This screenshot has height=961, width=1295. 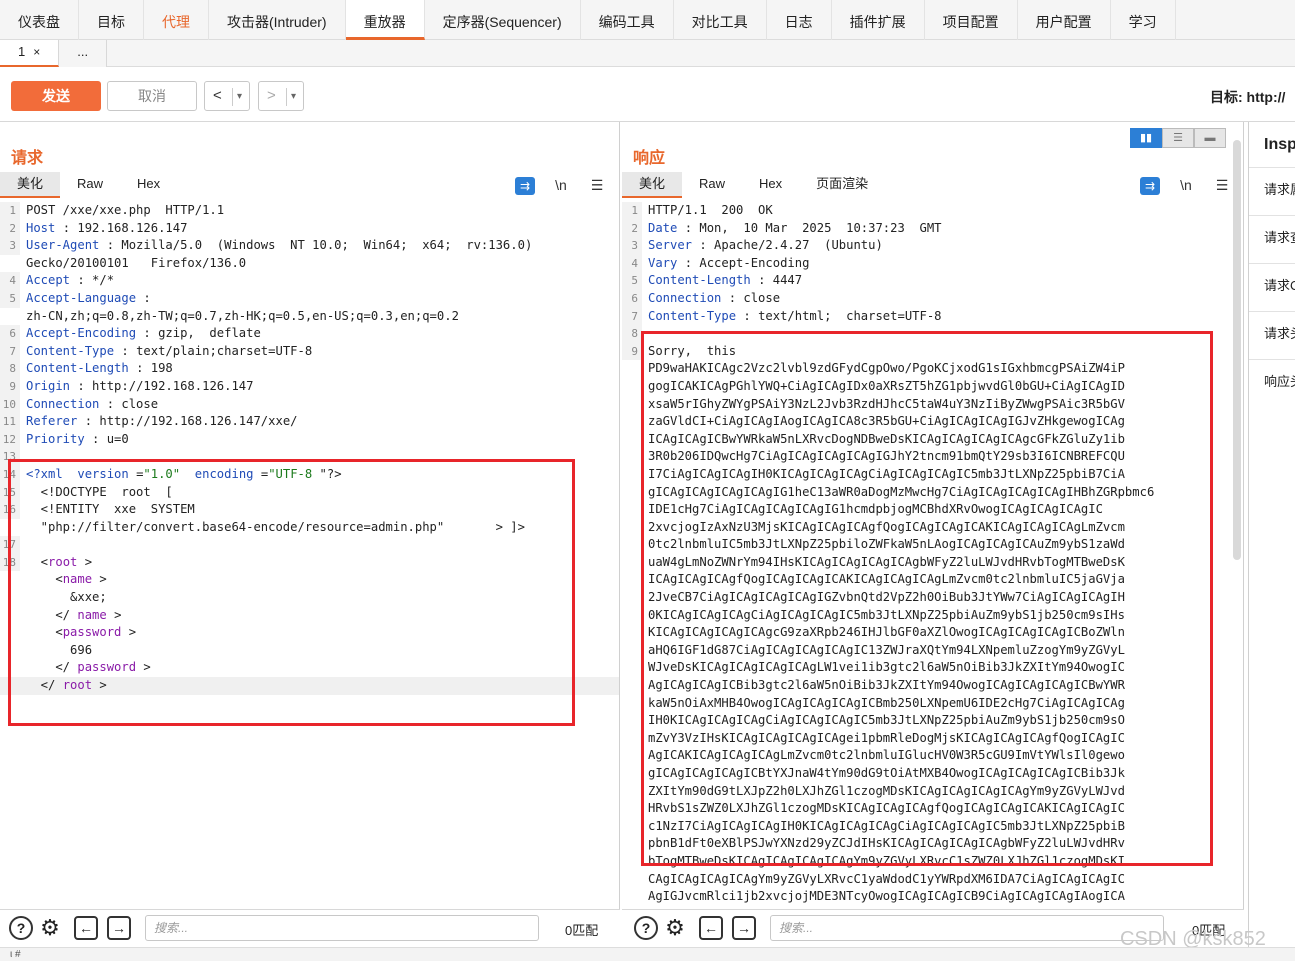 I want to click on menu-tab: 代理, so click(x=176, y=20).